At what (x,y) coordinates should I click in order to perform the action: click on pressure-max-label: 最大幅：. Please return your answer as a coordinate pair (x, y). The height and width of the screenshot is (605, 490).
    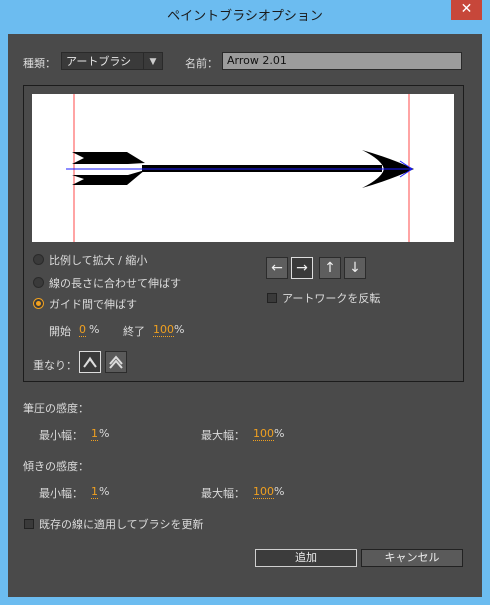
    Looking at the image, I should click on (223, 435).